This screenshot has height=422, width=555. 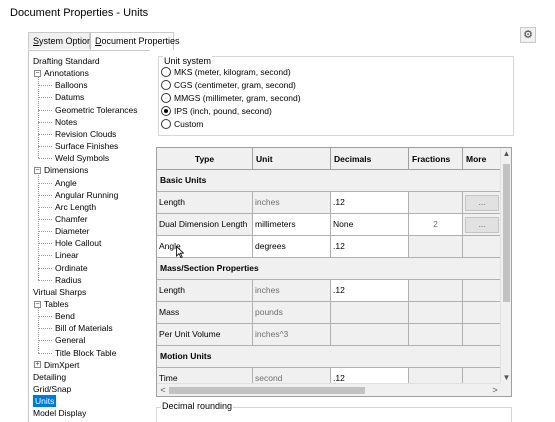 What do you see at coordinates (71, 219) in the screenshot?
I see `tree-item-chamfer: Chamfer` at bounding box center [71, 219].